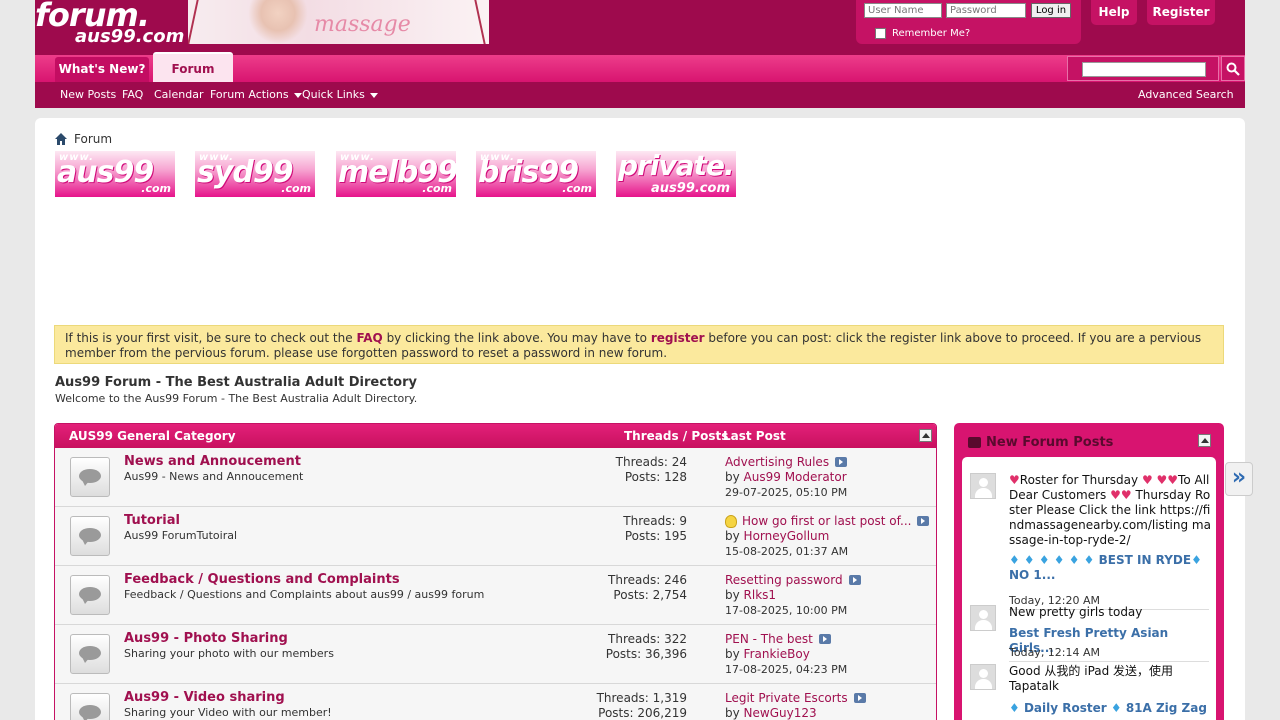 This screenshot has width=1280, height=720. What do you see at coordinates (115, 174) in the screenshot?
I see `site-logo-aus99: www. aus99 .com` at bounding box center [115, 174].